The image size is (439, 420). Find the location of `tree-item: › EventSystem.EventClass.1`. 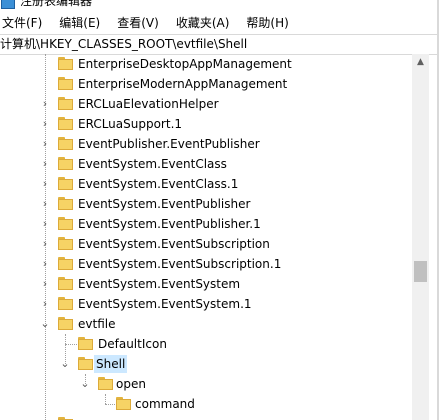

tree-item: › EventSystem.EventClass.1 is located at coordinates (206, 184).